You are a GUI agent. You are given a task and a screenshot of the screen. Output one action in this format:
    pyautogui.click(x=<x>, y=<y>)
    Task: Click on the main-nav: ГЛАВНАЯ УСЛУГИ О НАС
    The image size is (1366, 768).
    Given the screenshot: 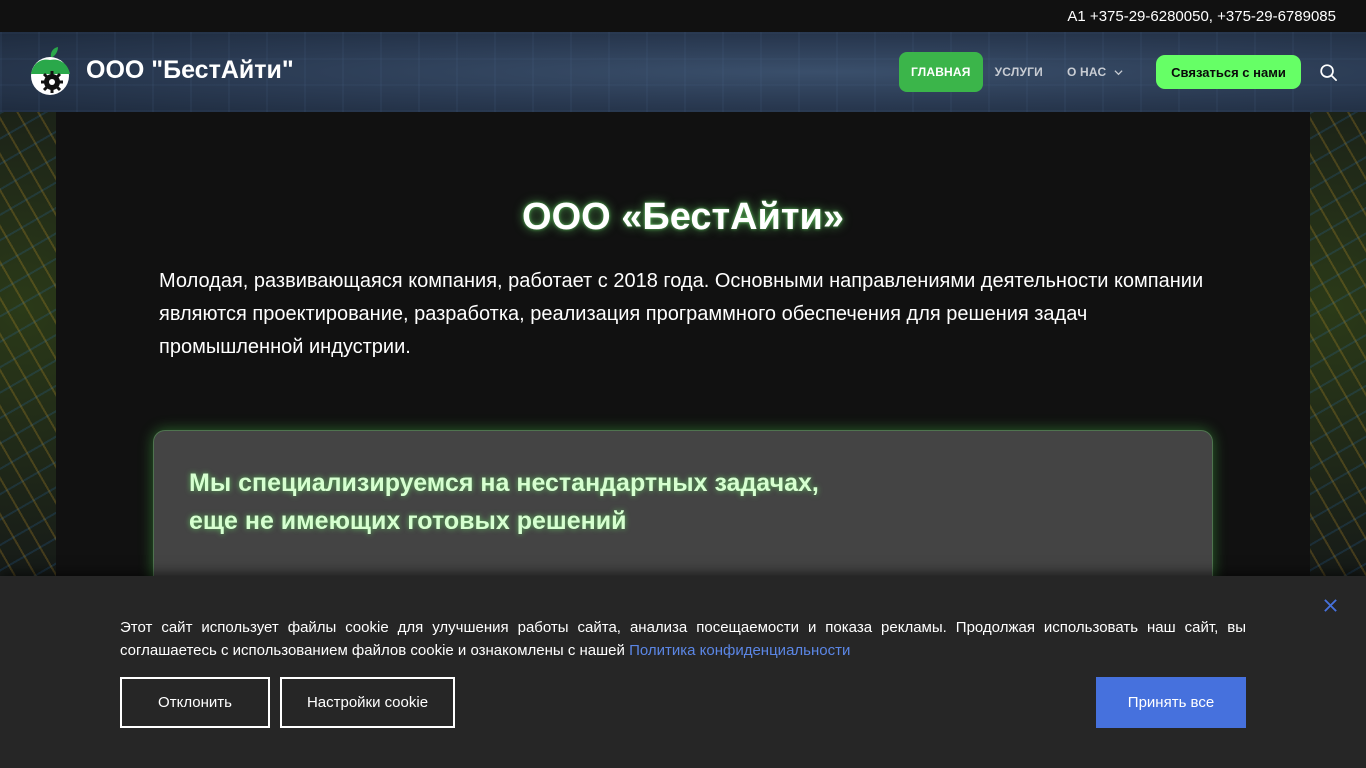 What is the action you would take?
    pyautogui.click(x=1017, y=72)
    